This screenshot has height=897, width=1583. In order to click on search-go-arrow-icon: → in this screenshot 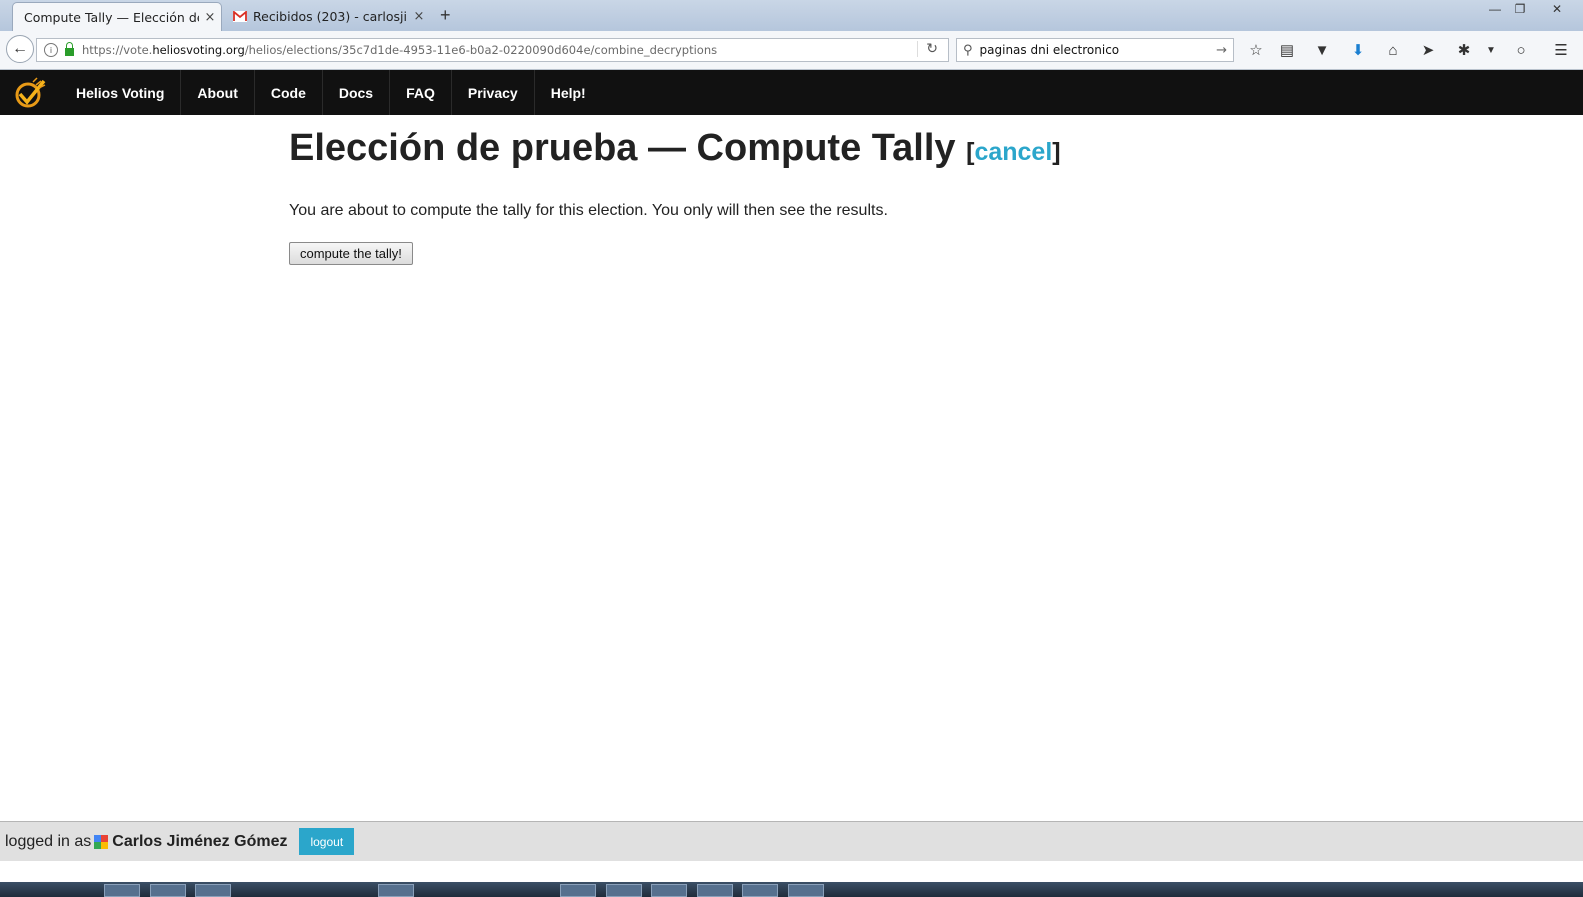, I will do `click(1221, 50)`.